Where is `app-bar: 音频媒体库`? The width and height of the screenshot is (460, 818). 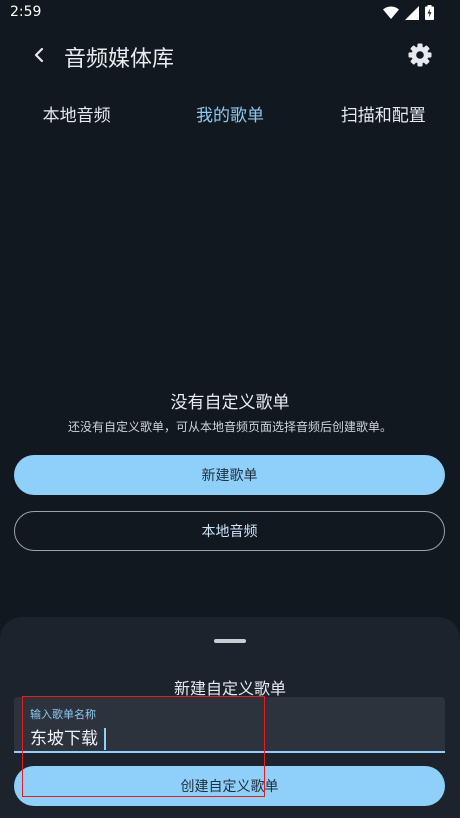
app-bar: 音频媒体库 is located at coordinates (230, 56).